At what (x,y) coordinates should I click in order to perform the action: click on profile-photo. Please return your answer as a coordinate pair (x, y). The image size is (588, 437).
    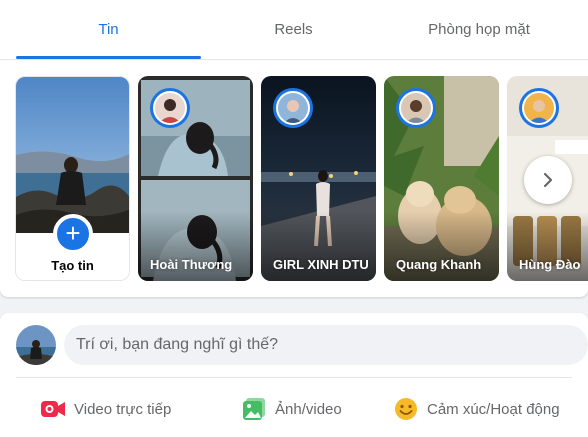
    Looking at the image, I should click on (72, 155).